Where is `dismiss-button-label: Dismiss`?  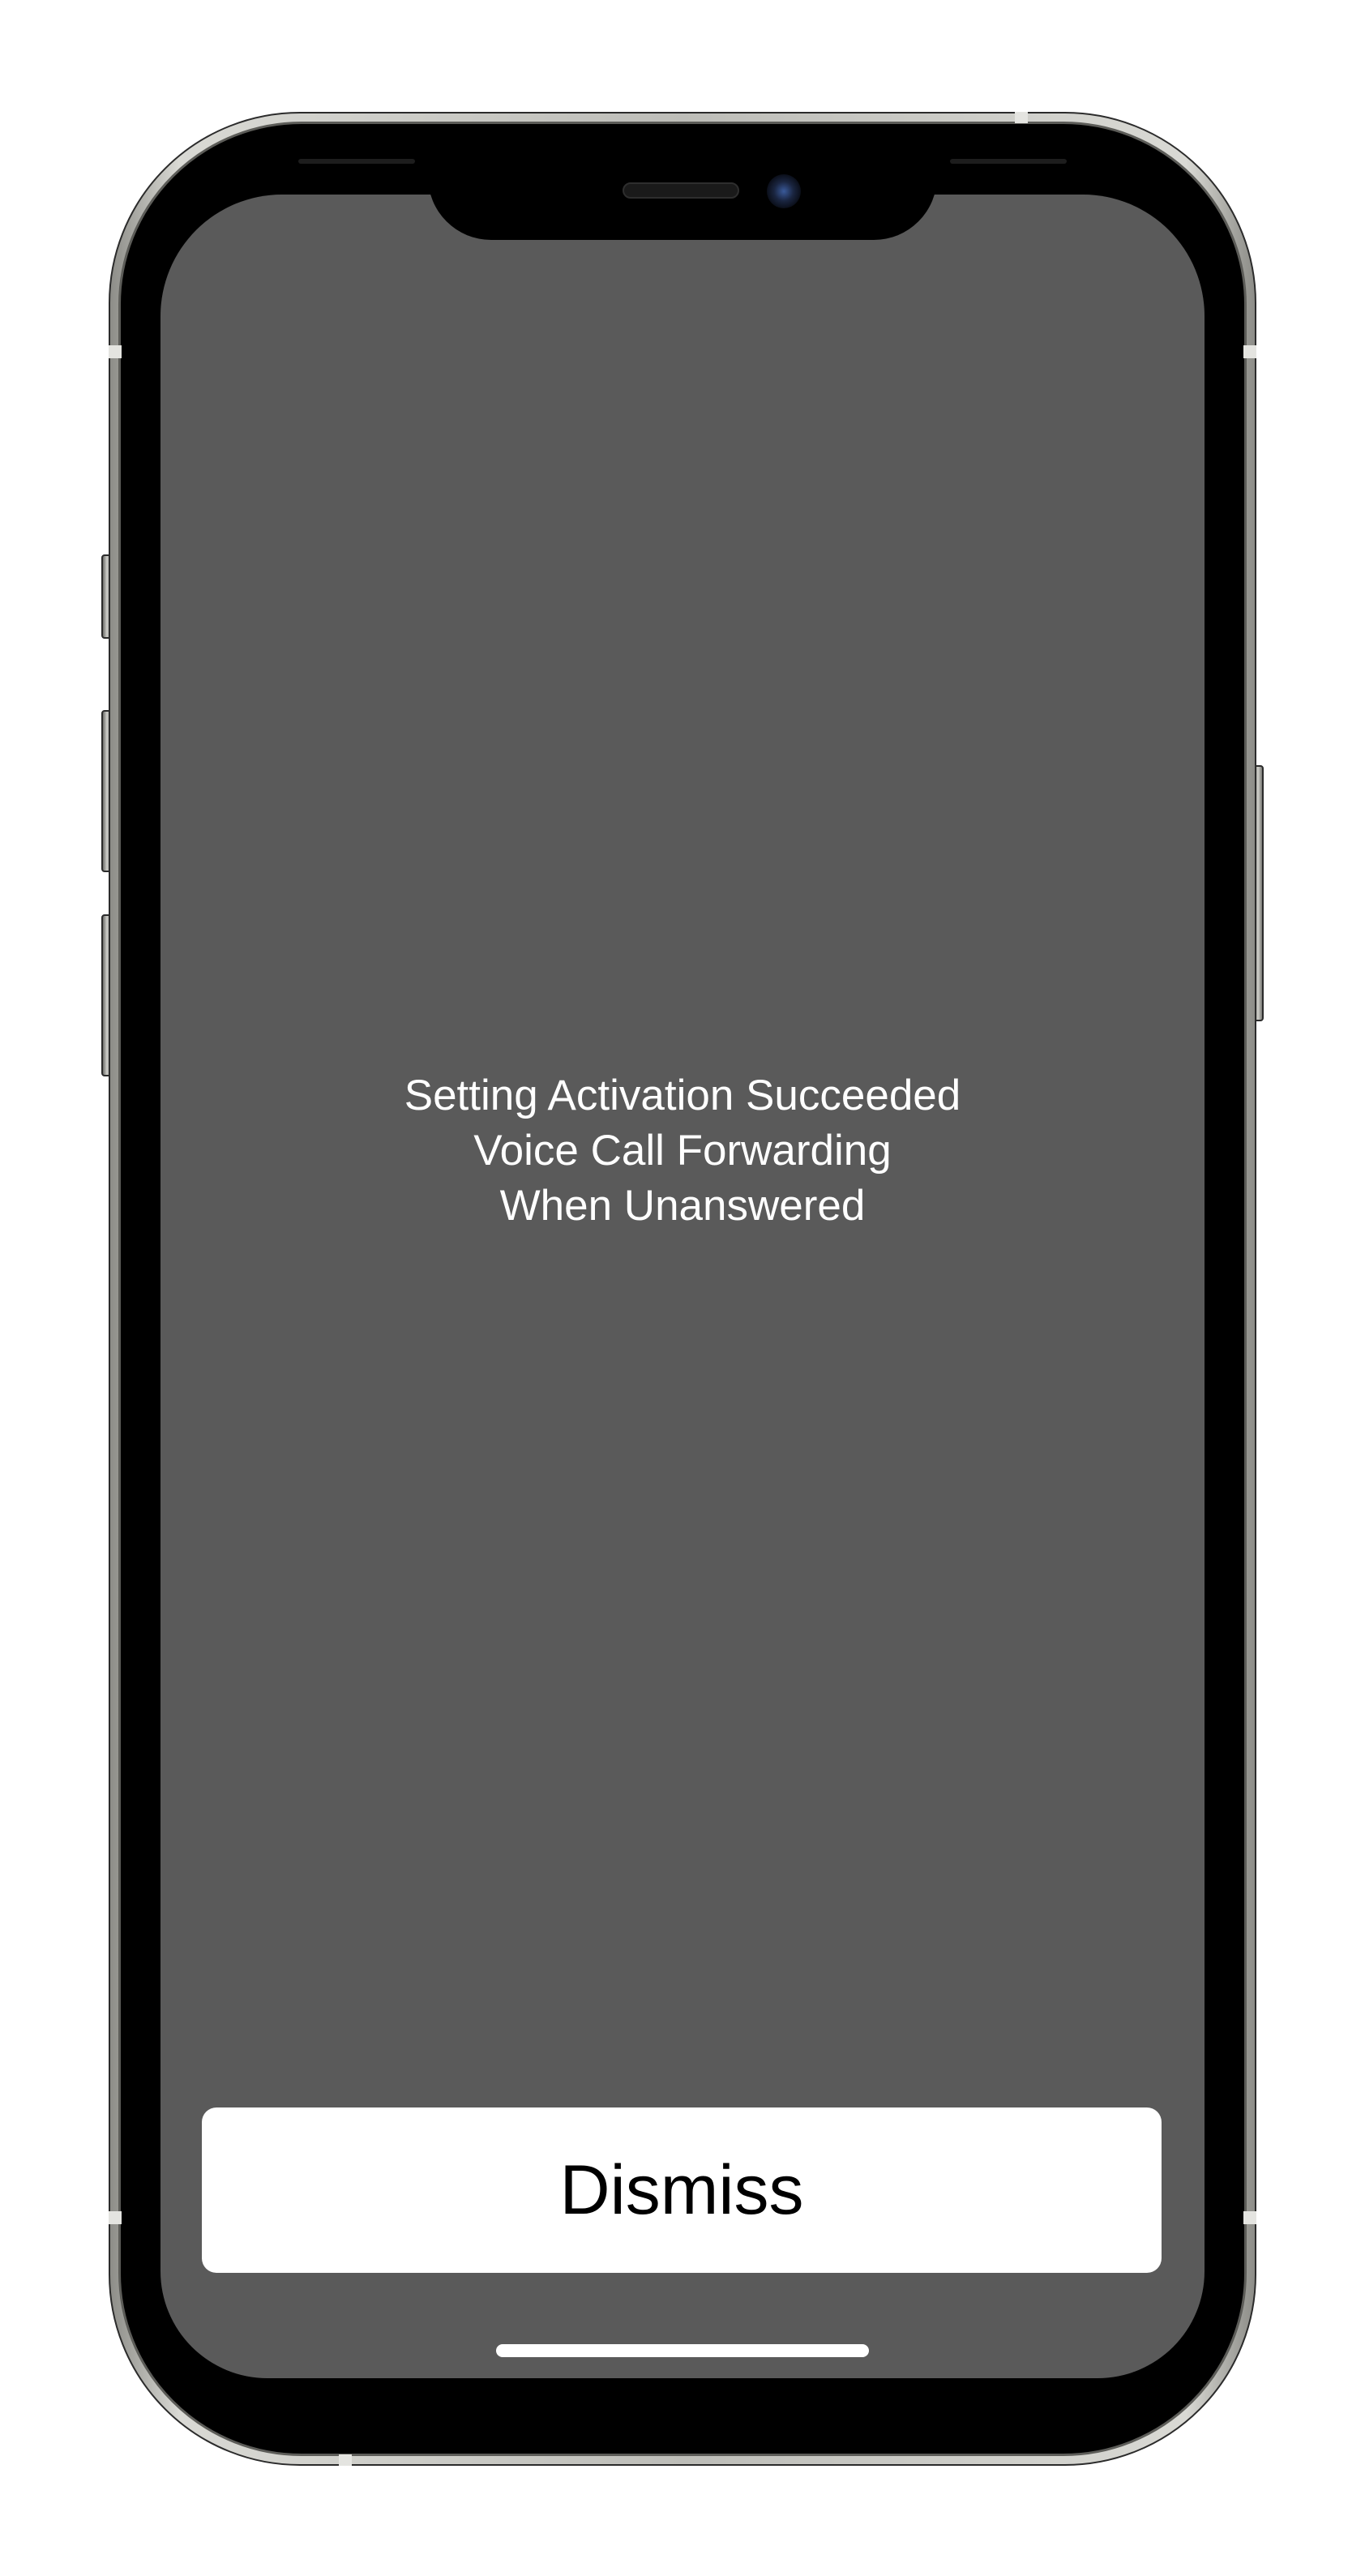
dismiss-button-label: Dismiss is located at coordinates (681, 2189).